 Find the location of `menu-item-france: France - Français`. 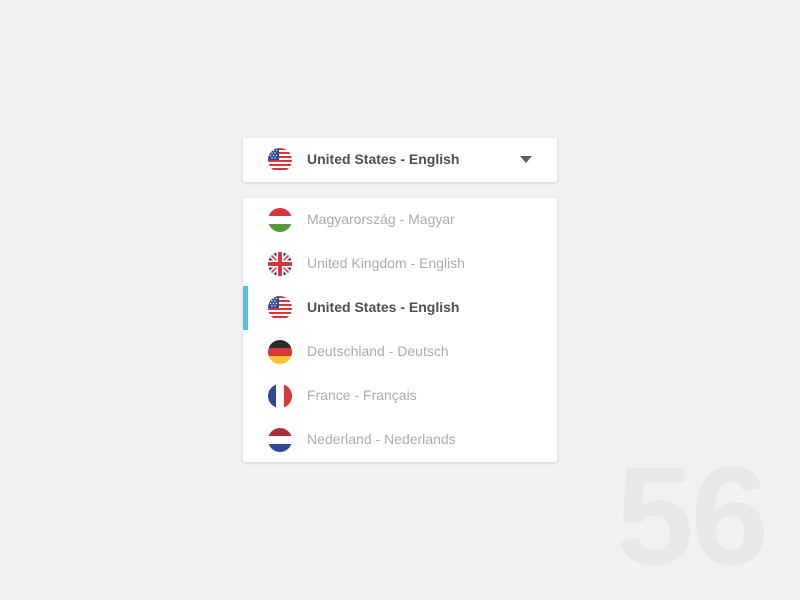

menu-item-france: France - Français is located at coordinates (400, 396).